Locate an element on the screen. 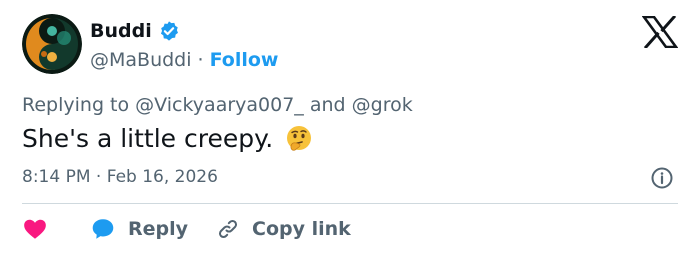 The height and width of the screenshot is (256, 700). copy-link-button: Copy link is located at coordinates (283, 229).